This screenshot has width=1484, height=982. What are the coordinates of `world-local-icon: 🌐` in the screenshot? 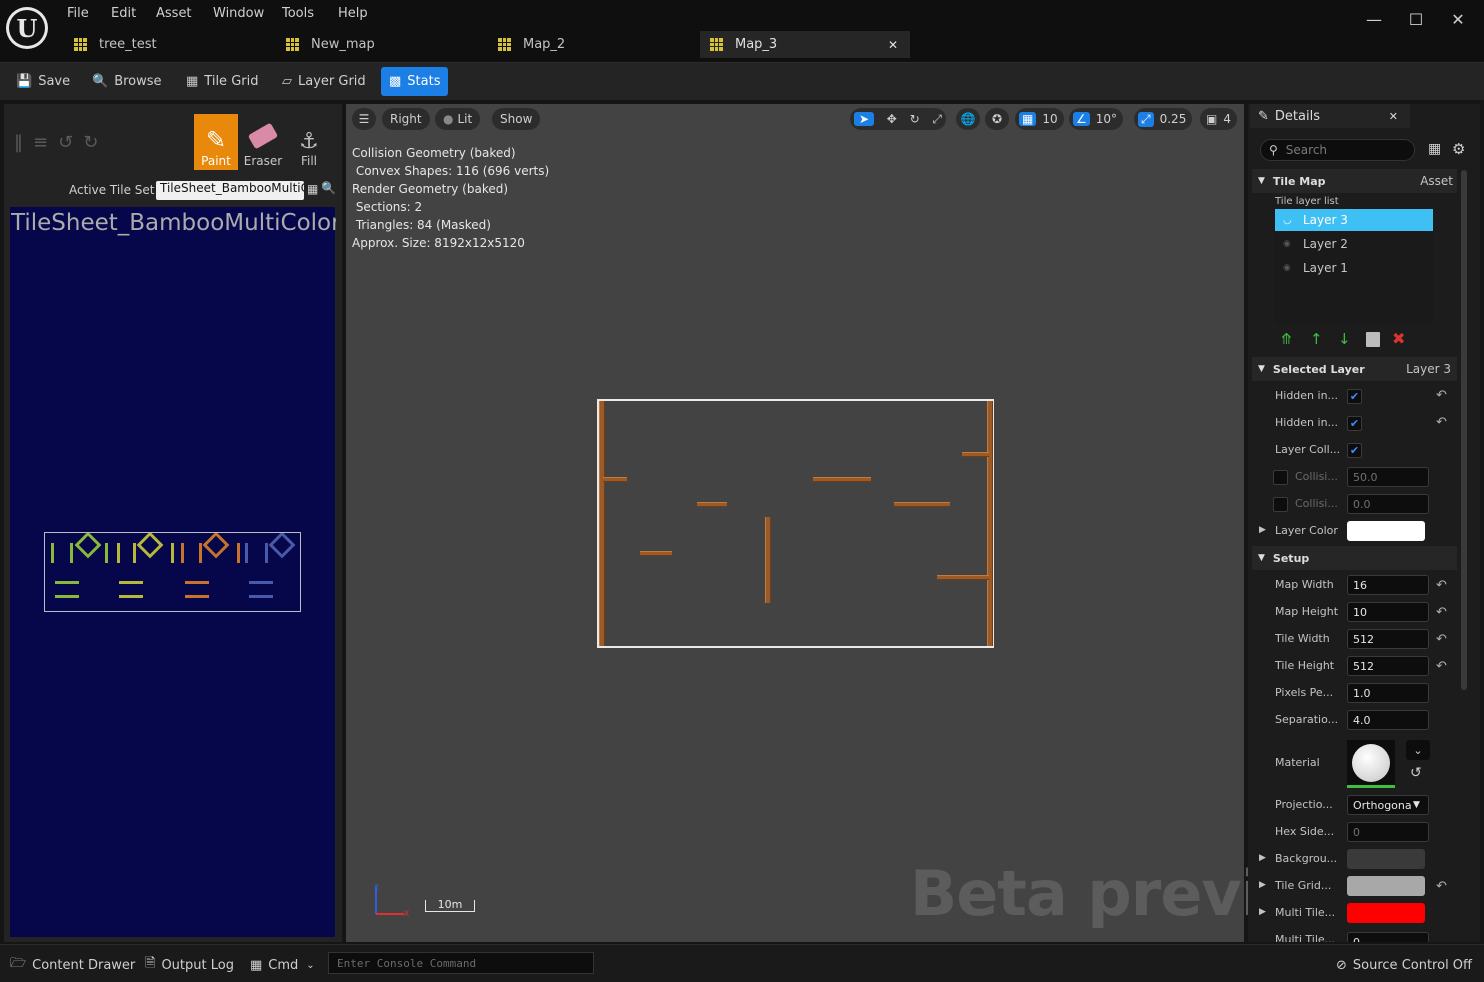 It's located at (968, 119).